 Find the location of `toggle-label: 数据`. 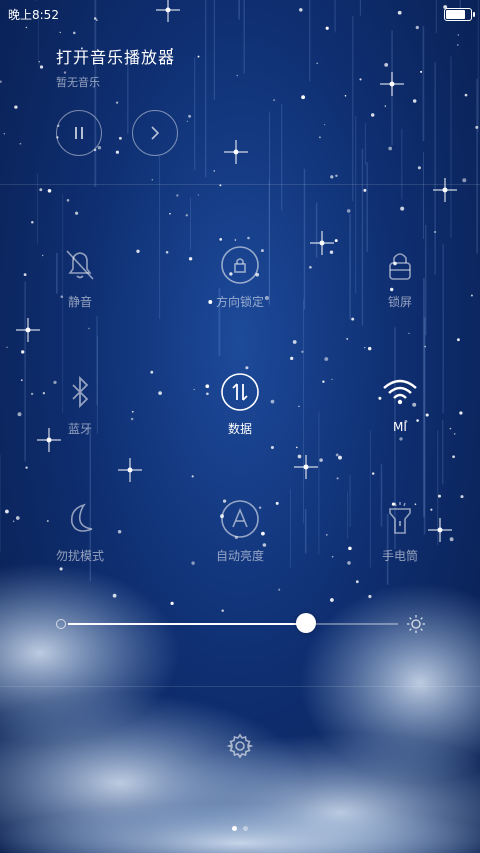

toggle-label: 数据 is located at coordinates (239, 429).